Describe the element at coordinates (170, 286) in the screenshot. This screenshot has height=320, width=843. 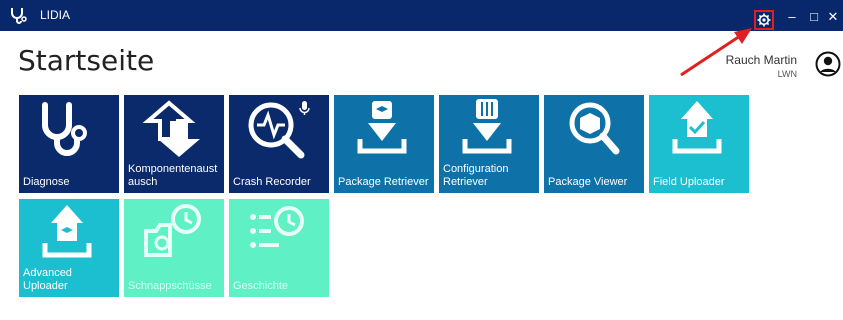
I see `tile-label: Schnappschüsse` at that location.